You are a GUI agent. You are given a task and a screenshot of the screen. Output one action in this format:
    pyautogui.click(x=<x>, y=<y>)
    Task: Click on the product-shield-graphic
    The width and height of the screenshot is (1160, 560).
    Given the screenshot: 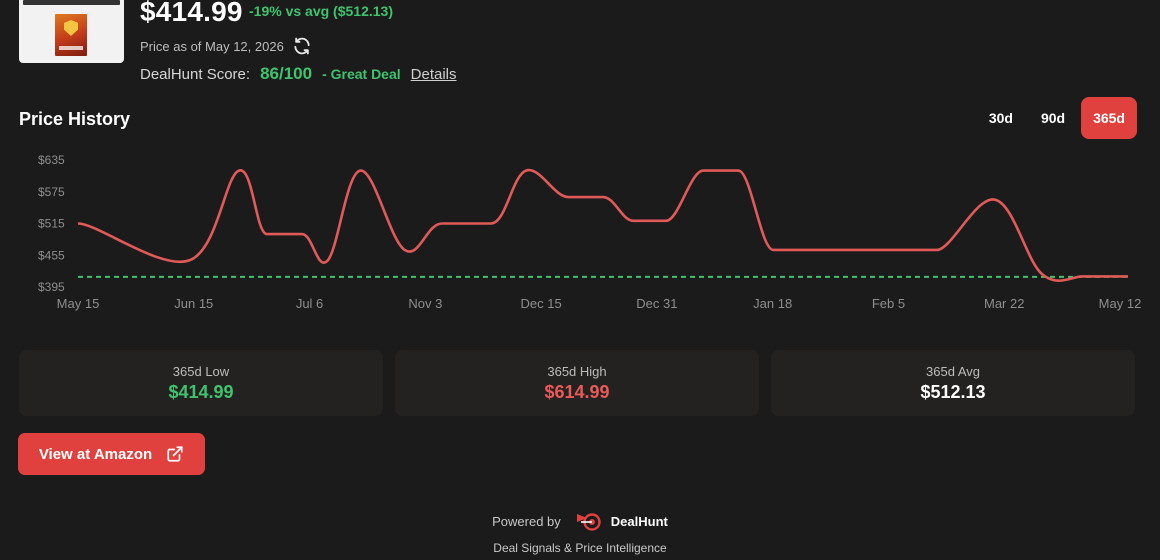 What is the action you would take?
    pyautogui.click(x=71, y=28)
    